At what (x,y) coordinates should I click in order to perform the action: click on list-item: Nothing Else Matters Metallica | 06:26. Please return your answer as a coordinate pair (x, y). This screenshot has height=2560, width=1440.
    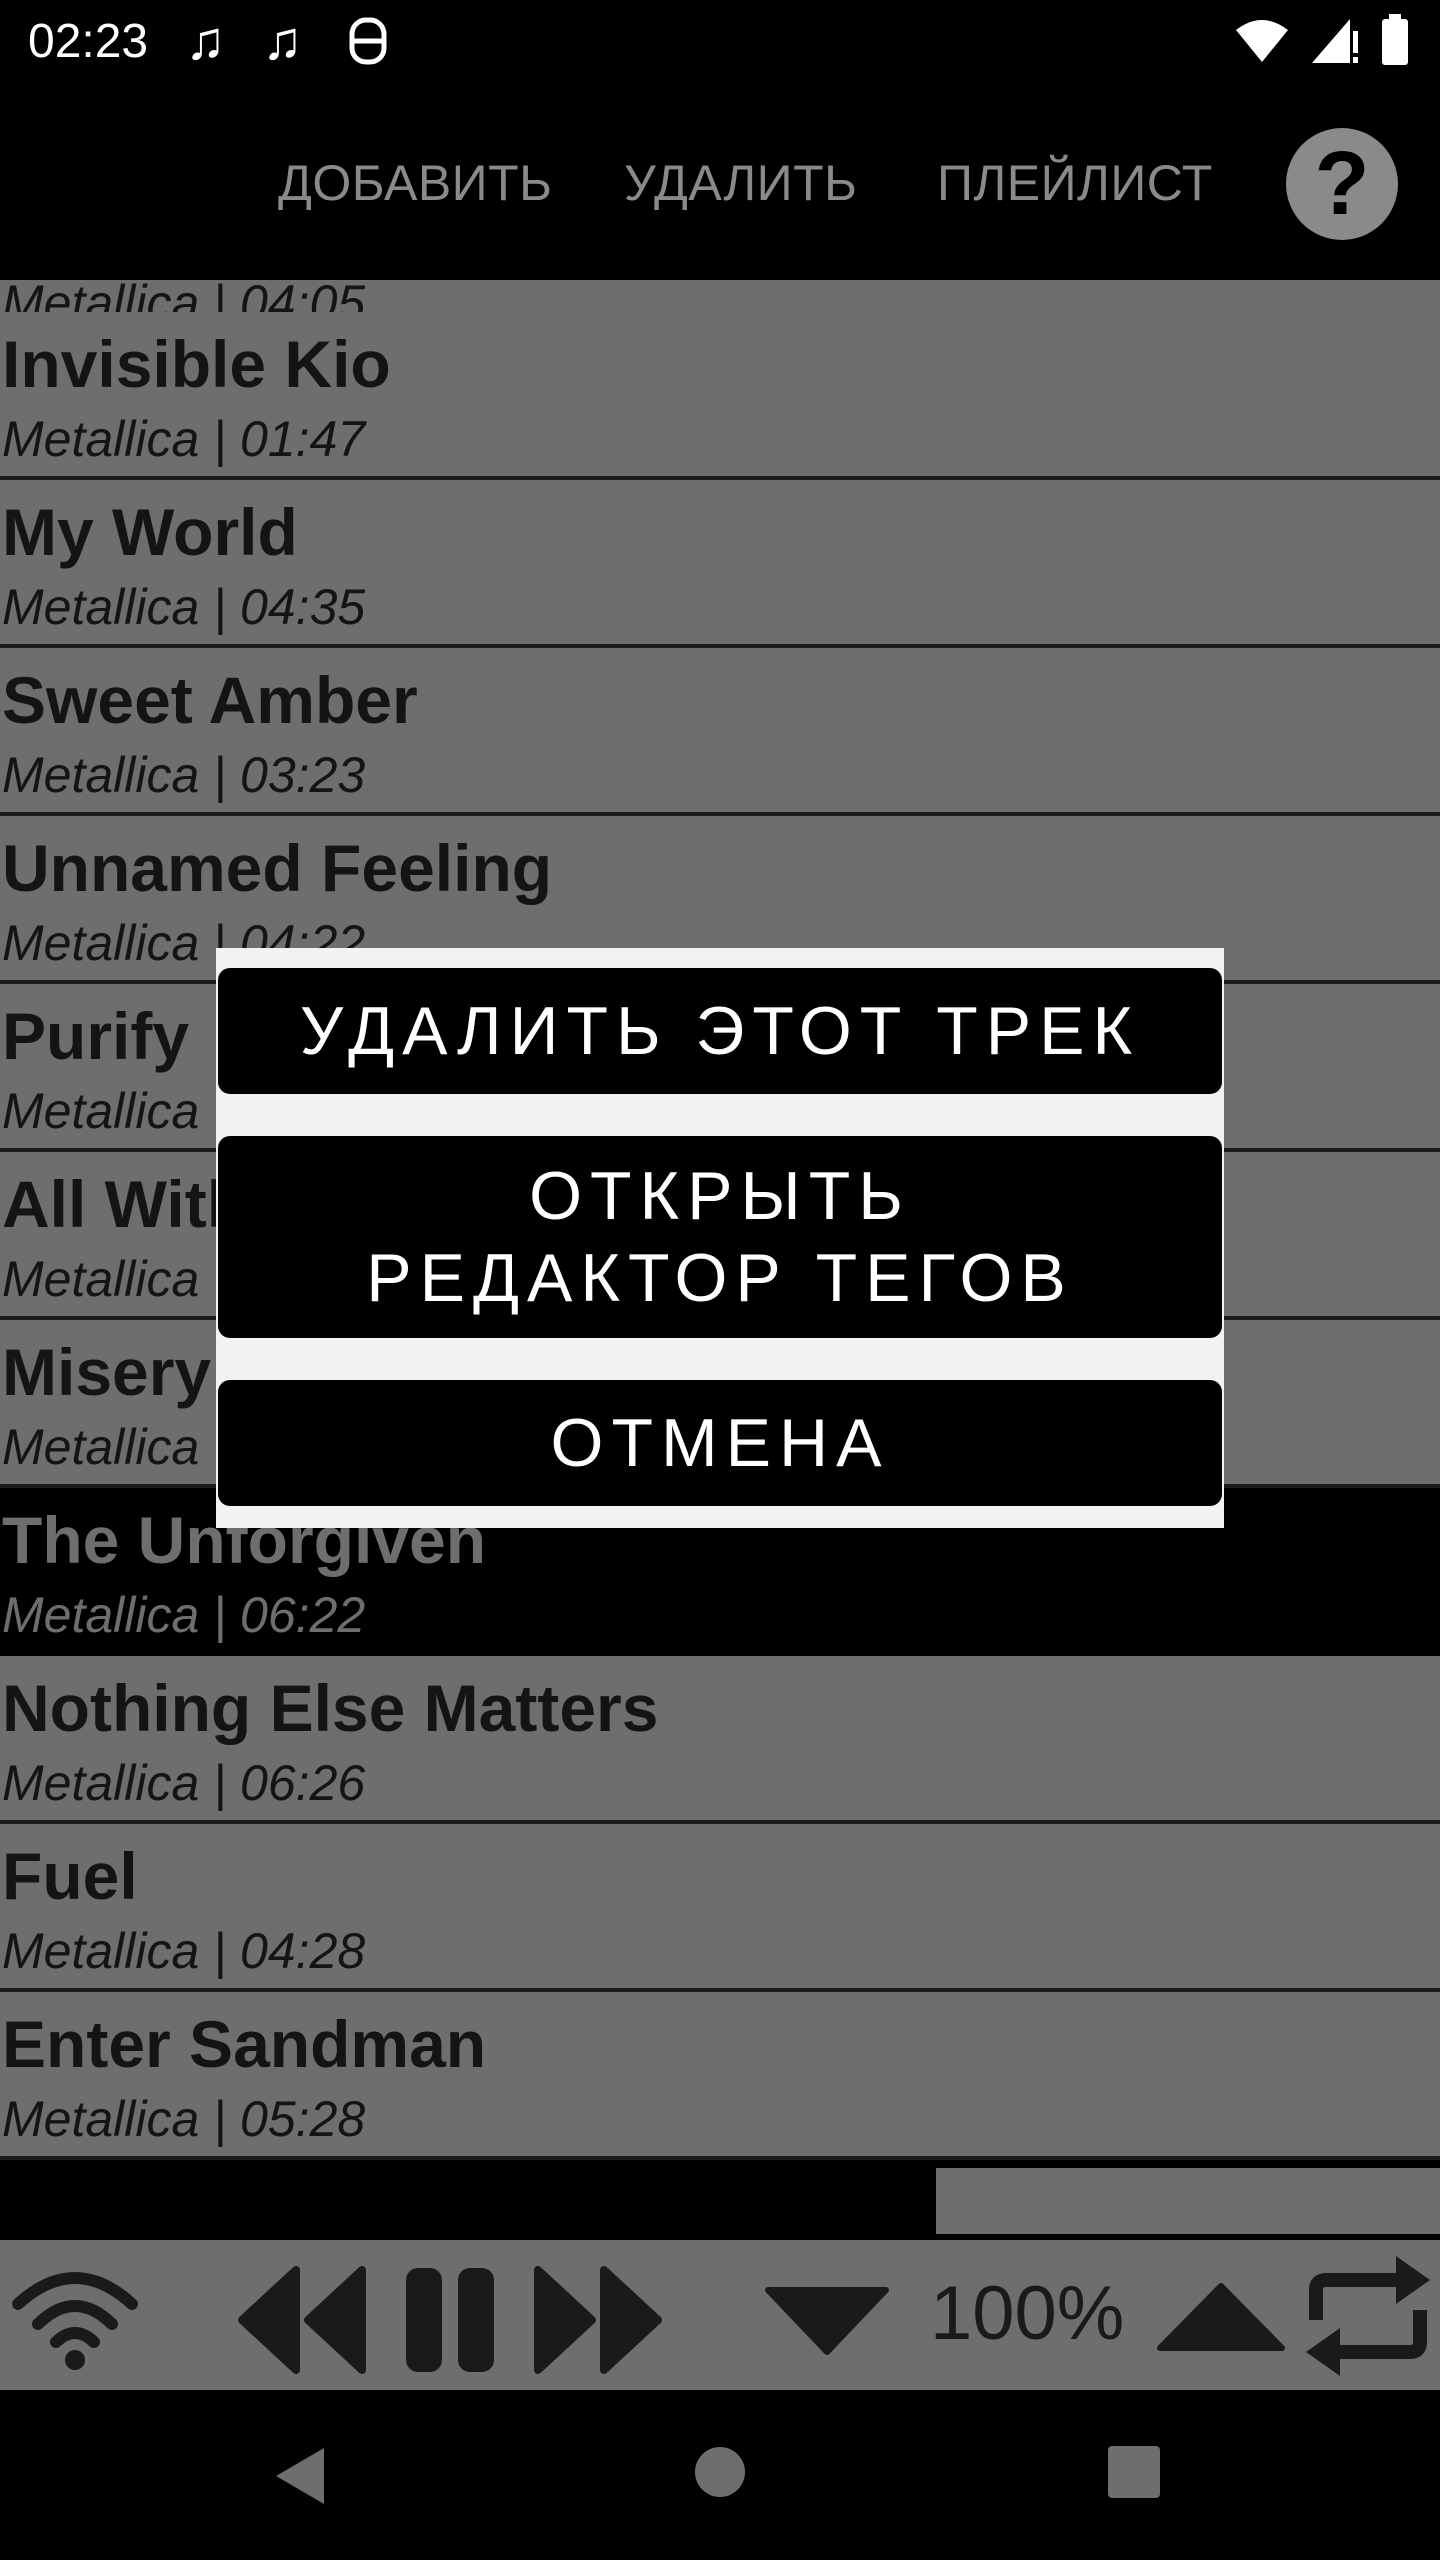
    Looking at the image, I should click on (720, 1740).